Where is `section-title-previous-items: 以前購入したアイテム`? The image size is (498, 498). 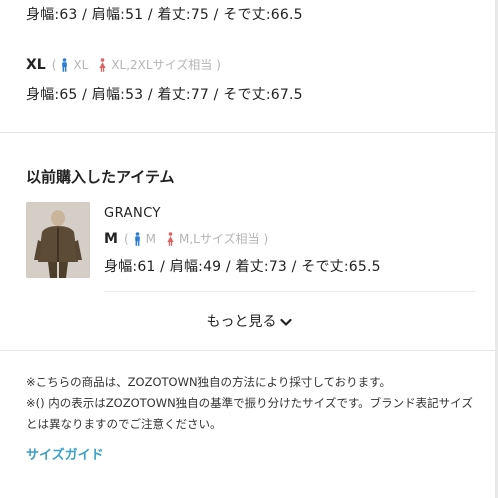
section-title-previous-items: 以前購入したアイテム is located at coordinates (100, 177).